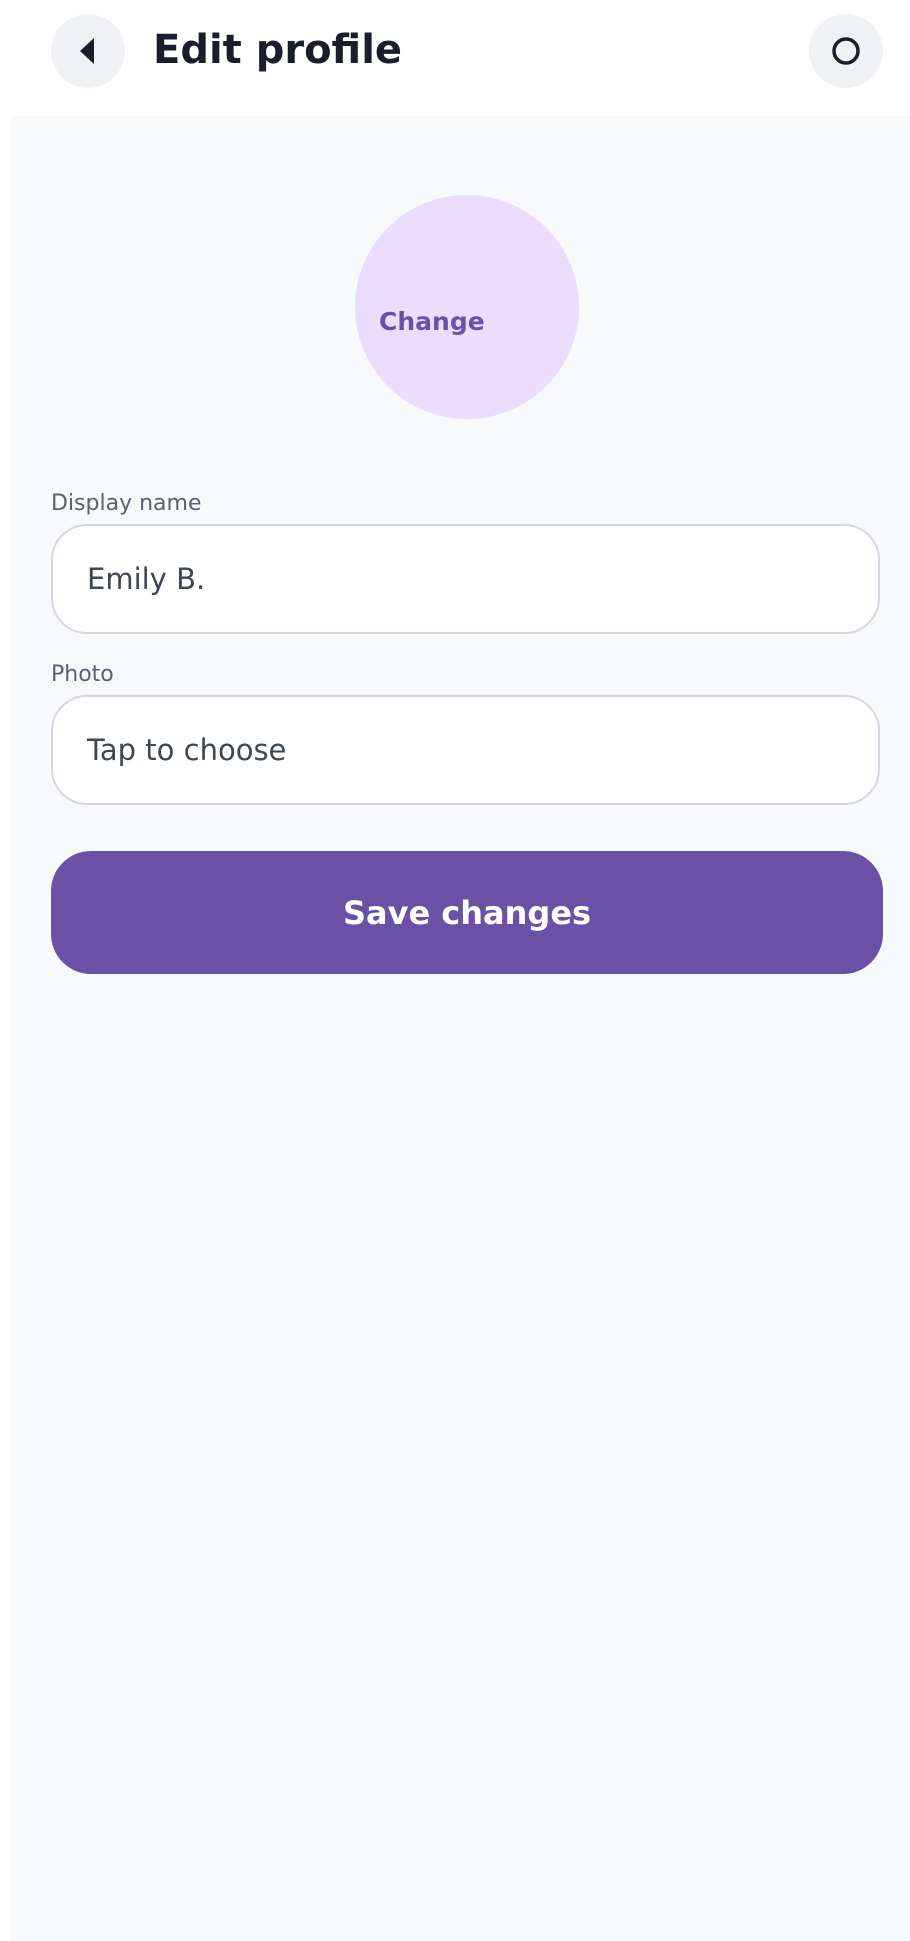  I want to click on photo-picker: Tap to choose, so click(465, 750).